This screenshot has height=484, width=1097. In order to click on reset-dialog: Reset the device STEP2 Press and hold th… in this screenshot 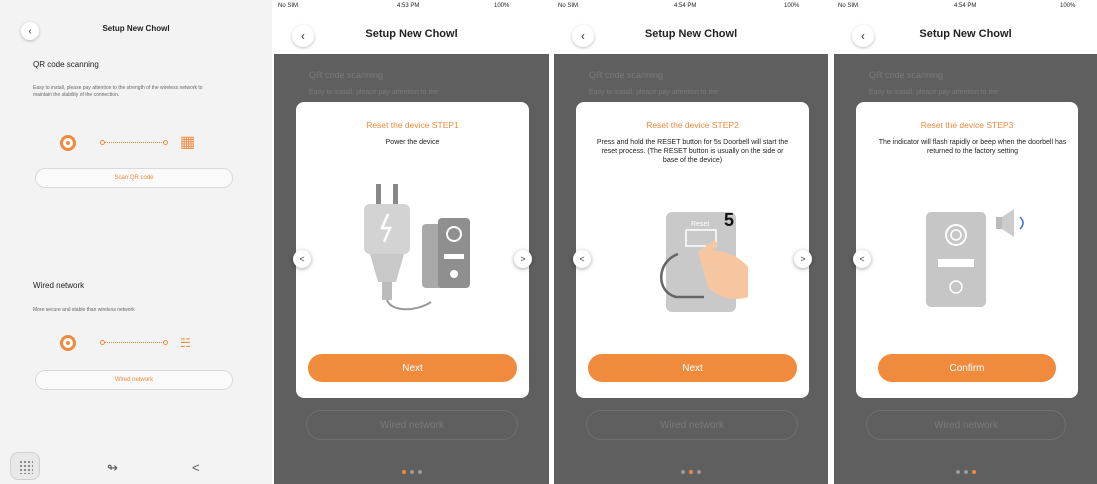, I will do `click(692, 250)`.